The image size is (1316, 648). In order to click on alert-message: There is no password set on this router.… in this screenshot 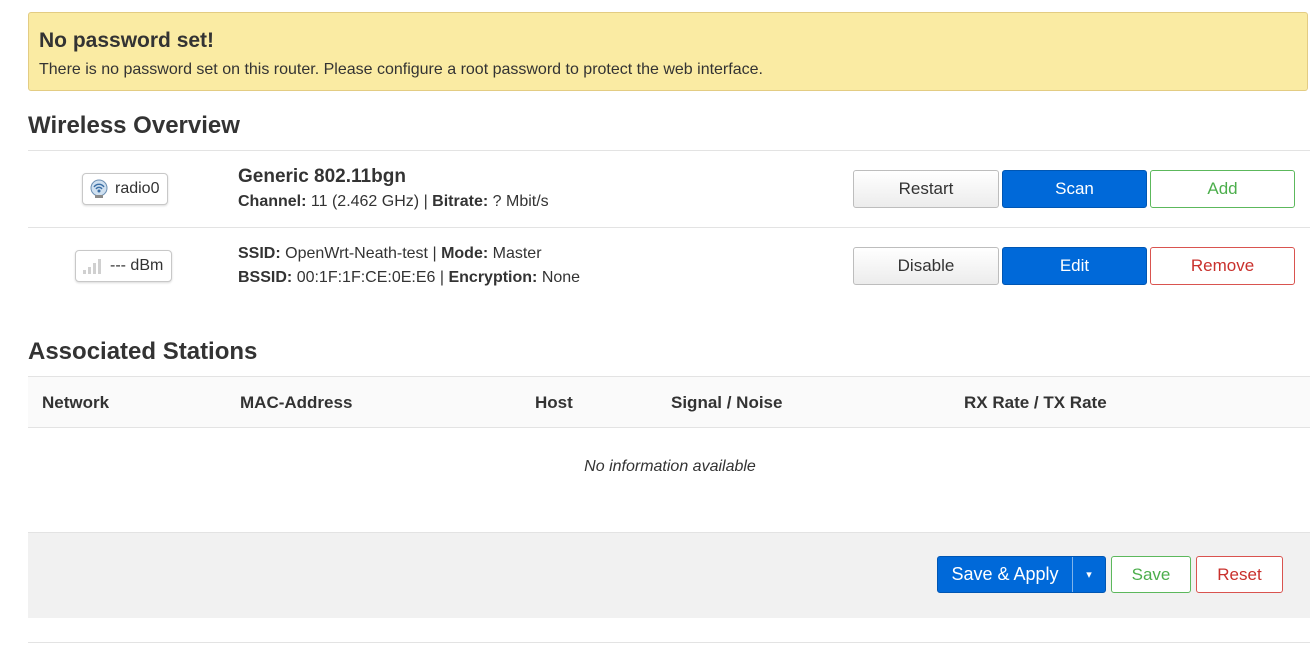, I will do `click(401, 69)`.